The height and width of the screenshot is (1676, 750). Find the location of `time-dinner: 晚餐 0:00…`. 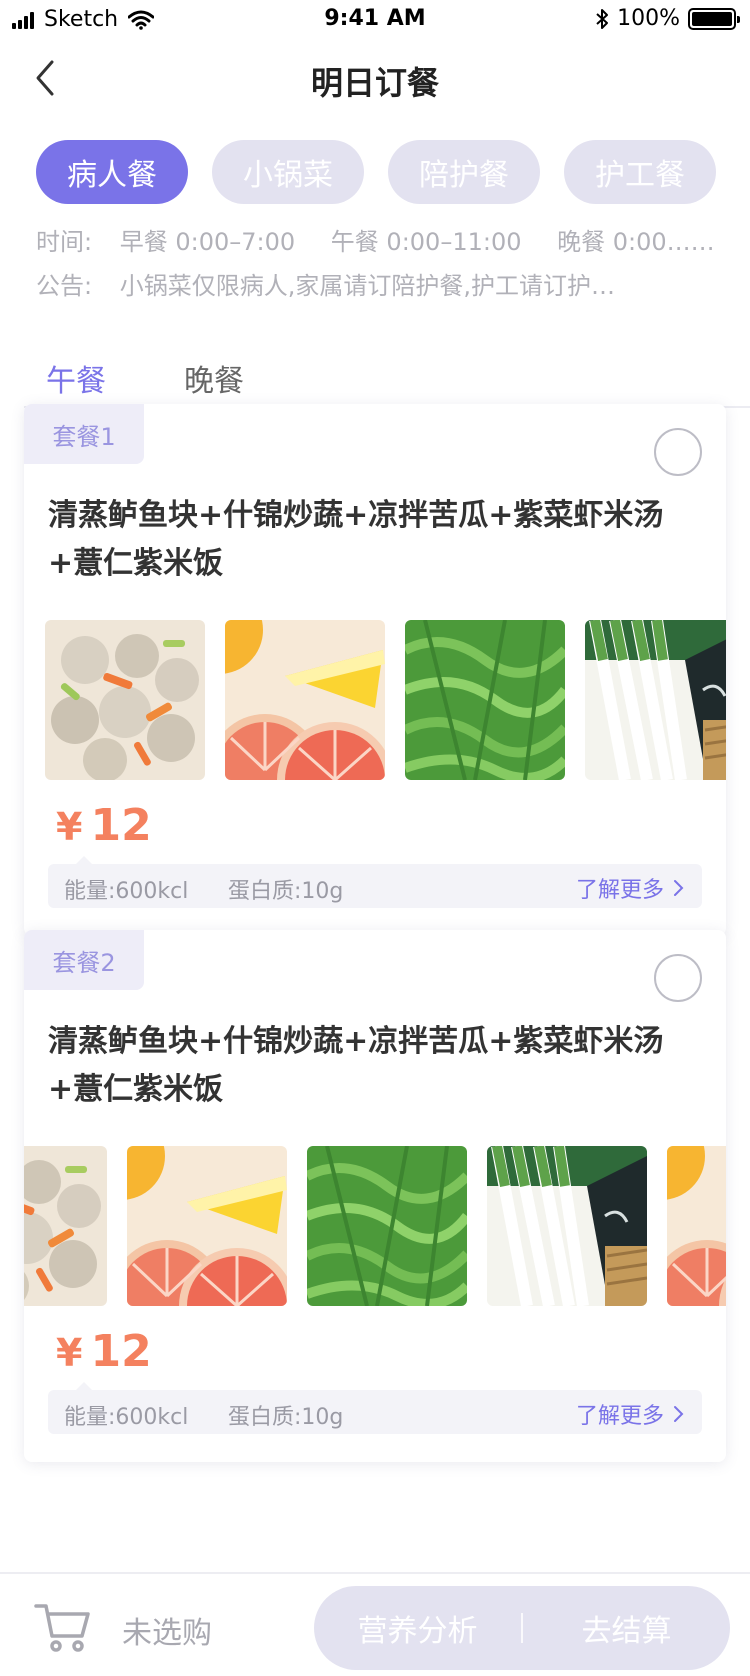

time-dinner: 晚餐 0:00… is located at coordinates (624, 242).